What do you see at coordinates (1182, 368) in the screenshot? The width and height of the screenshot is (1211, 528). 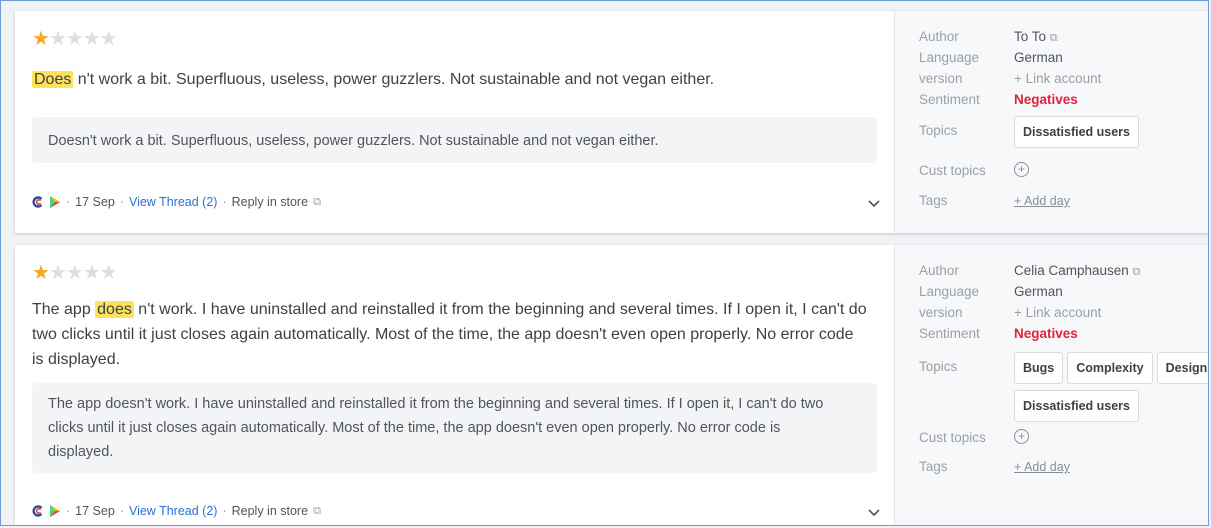 I see `topic-chip: Design & UX` at bounding box center [1182, 368].